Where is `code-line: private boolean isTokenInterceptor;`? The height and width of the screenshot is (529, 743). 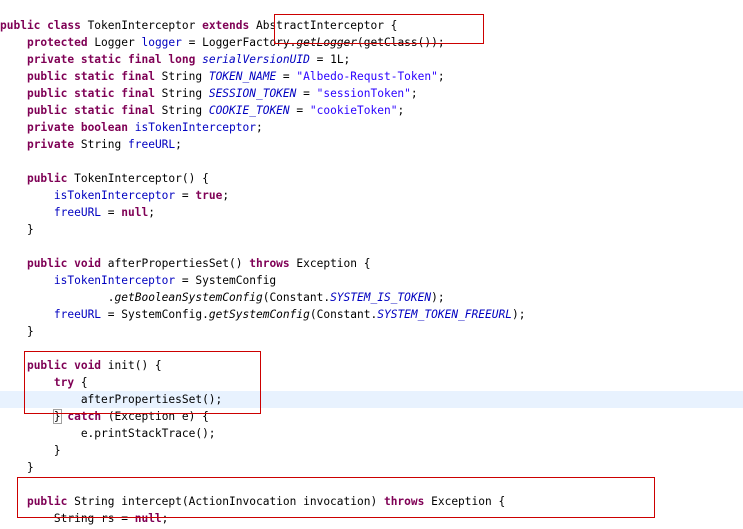
code-line: private boolean isTokenInterceptor; is located at coordinates (371, 127).